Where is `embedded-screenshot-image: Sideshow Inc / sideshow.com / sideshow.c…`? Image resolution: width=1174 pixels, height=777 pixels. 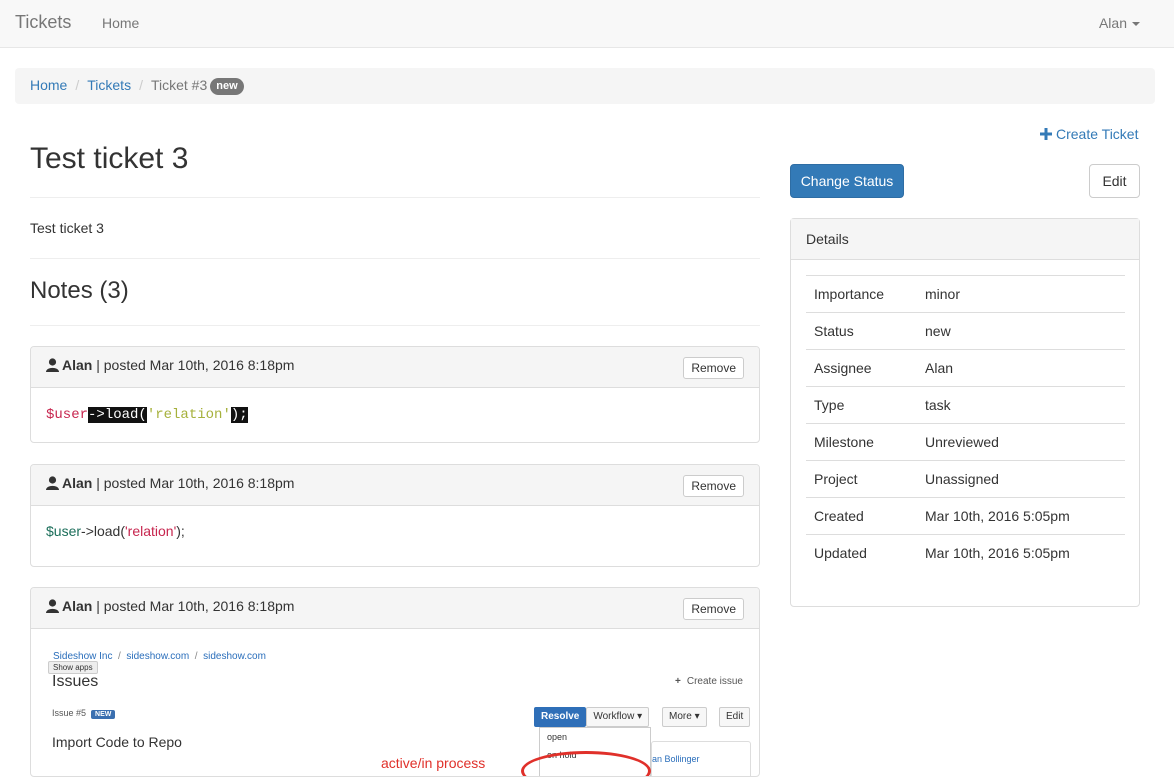 embedded-screenshot-image: Sideshow Inc / sideshow.com / sideshow.c… is located at coordinates (395, 702).